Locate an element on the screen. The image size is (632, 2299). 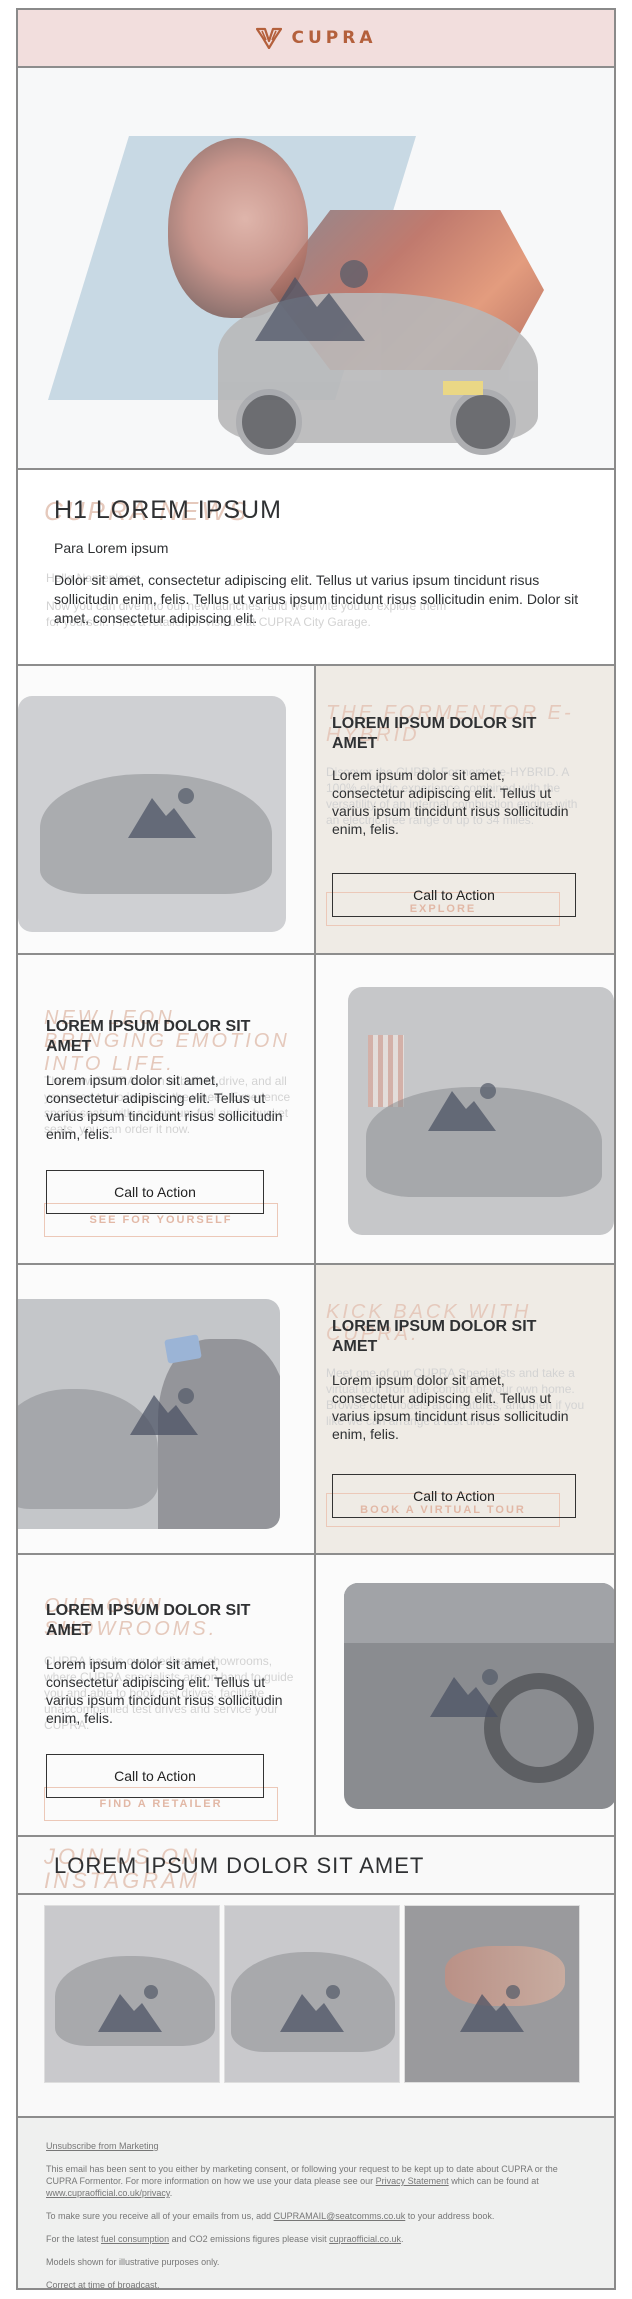
footer-broadcast-note: Correct at time of broadcast. is located at coordinates (103, 2285).